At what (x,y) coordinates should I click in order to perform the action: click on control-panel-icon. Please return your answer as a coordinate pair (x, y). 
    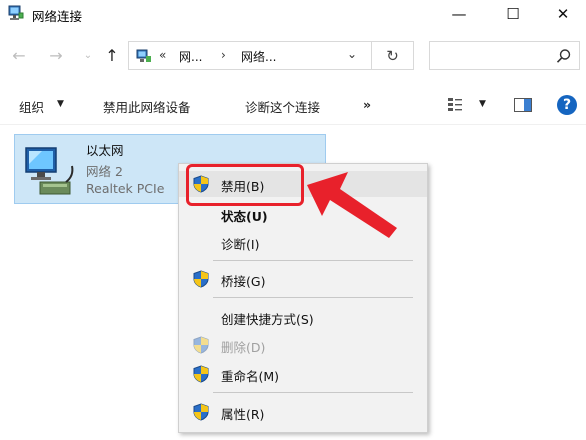
    Looking at the image, I should click on (143, 55).